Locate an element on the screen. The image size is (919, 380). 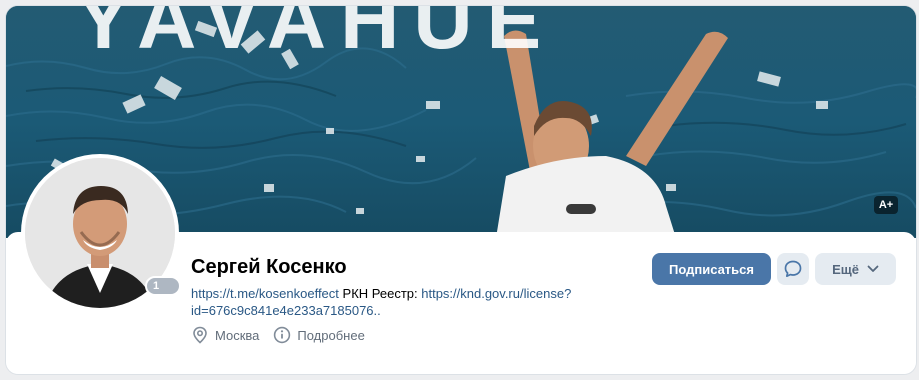
cover-title-text: YAVAHUE is located at coordinates (316, 36).